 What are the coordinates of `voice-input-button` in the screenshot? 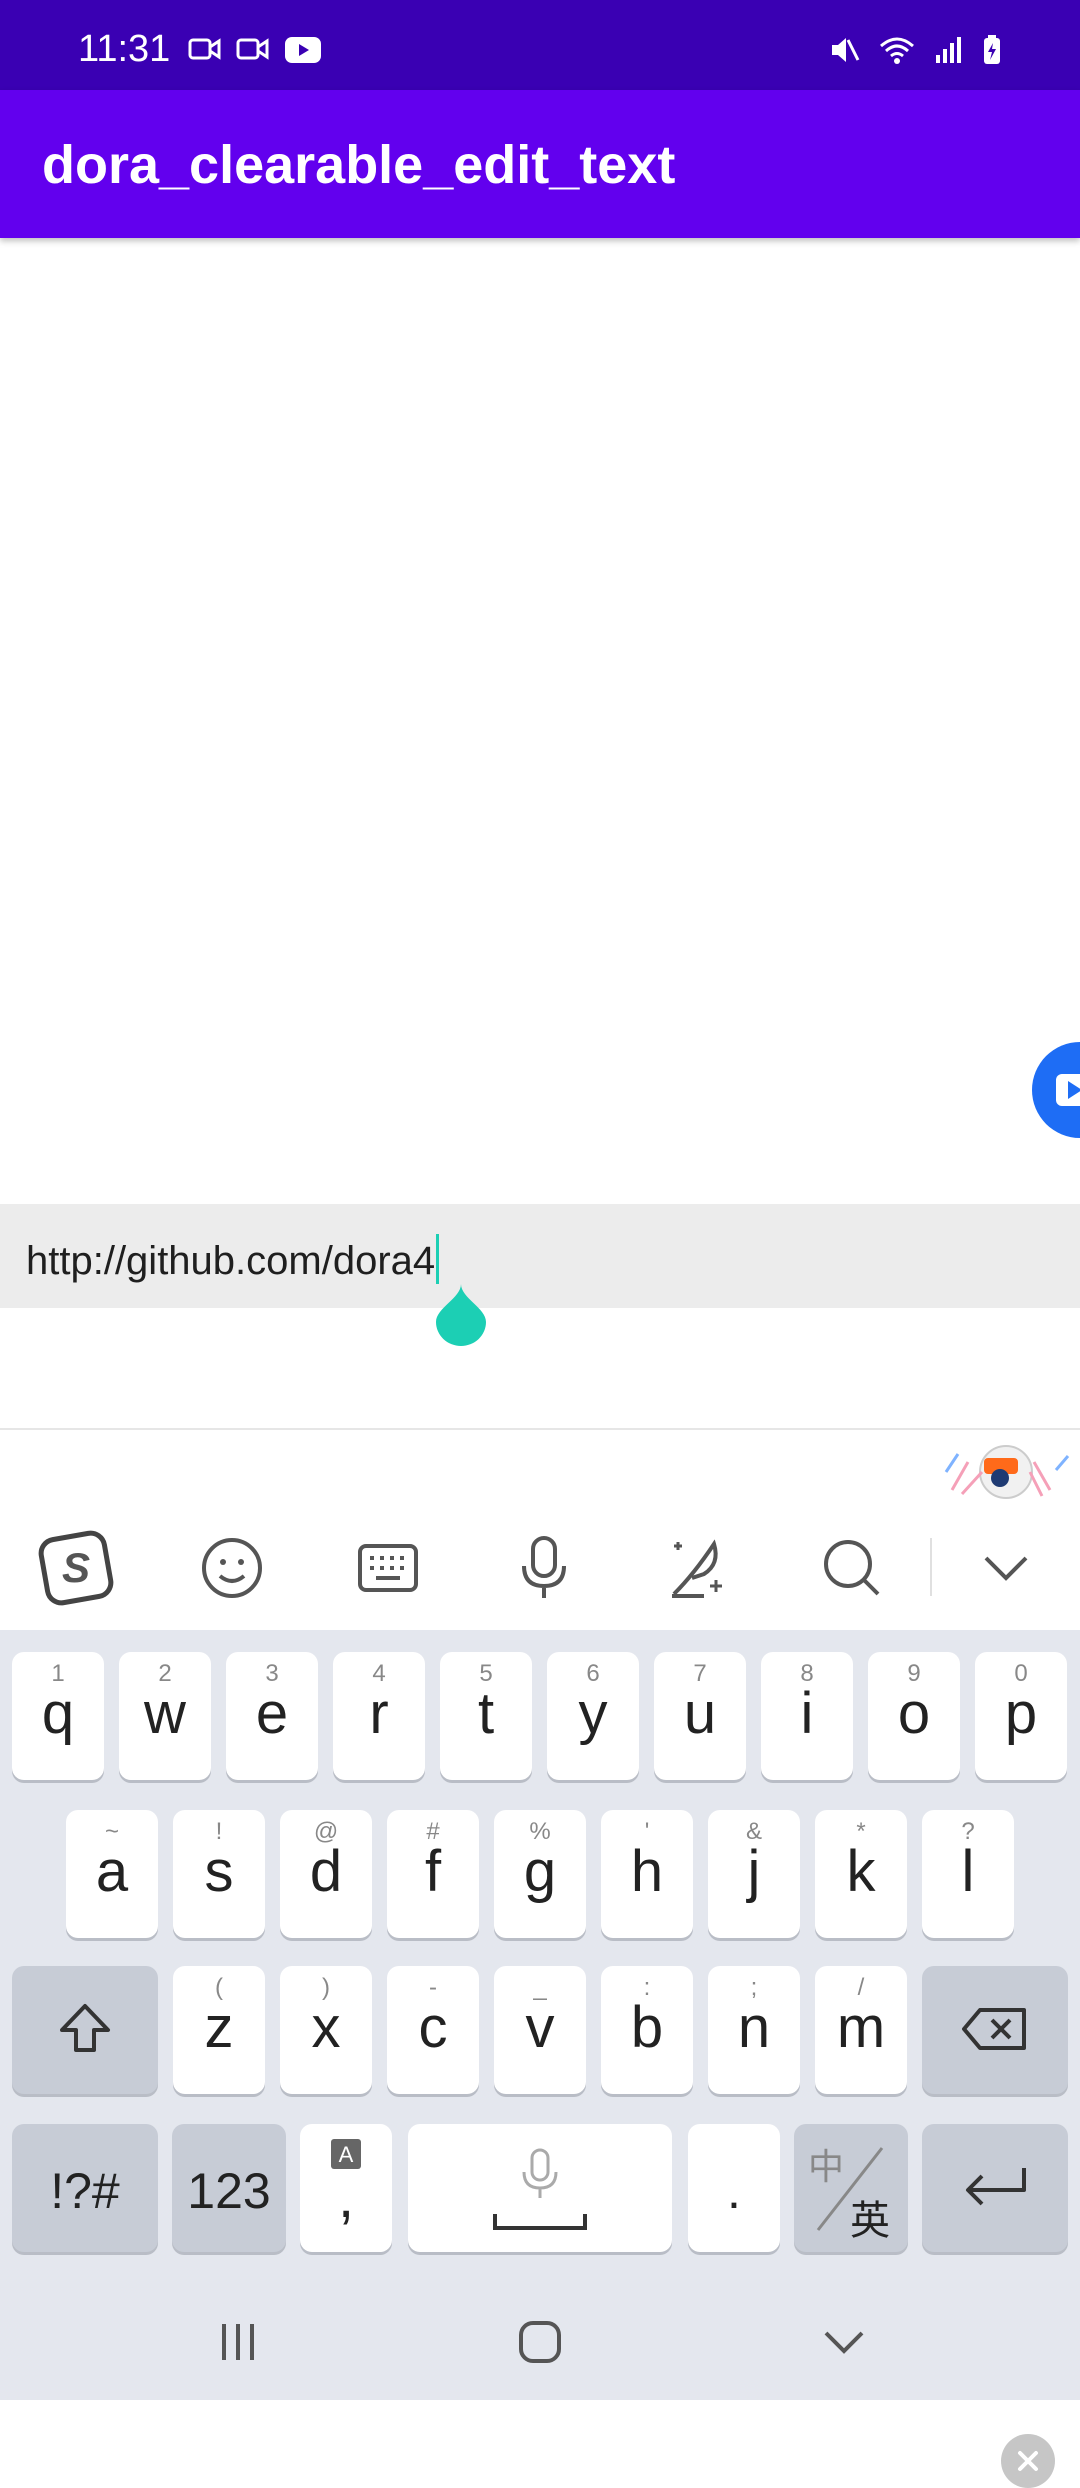 It's located at (544, 1568).